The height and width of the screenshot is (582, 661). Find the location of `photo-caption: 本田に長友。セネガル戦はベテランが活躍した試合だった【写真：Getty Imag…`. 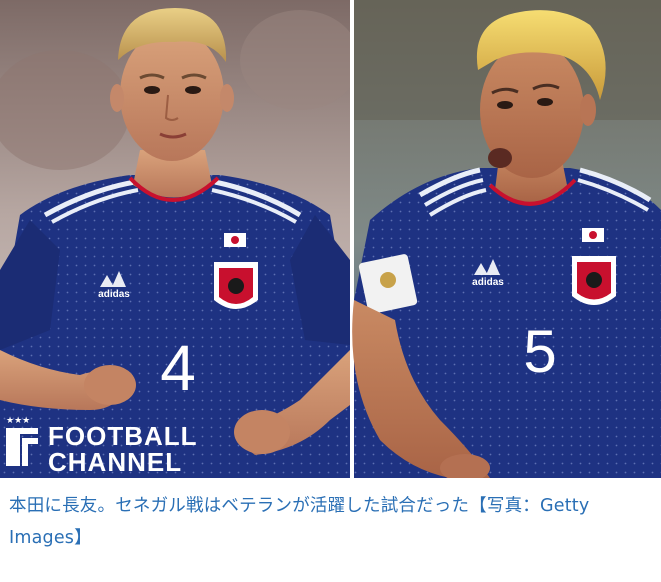

photo-caption: 本田に長友。セネガル戦はベテランが活躍した試合だった【写真：Getty Imag… is located at coordinates (299, 522).